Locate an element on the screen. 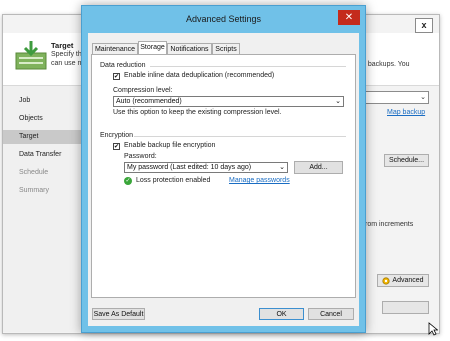  advanced-button: Advanced is located at coordinates (403, 280).